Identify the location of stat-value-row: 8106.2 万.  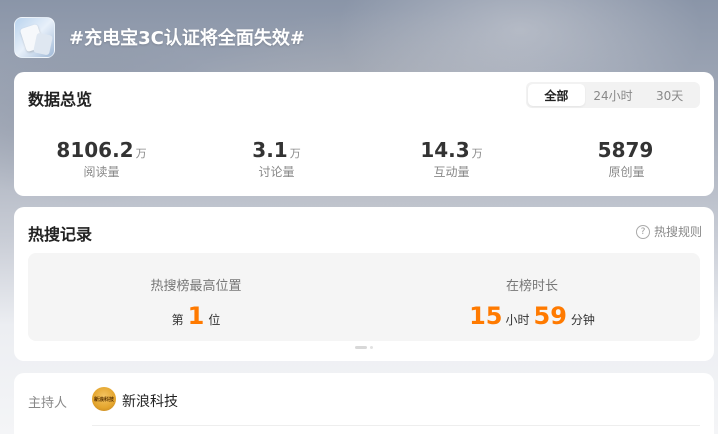
(101, 150).